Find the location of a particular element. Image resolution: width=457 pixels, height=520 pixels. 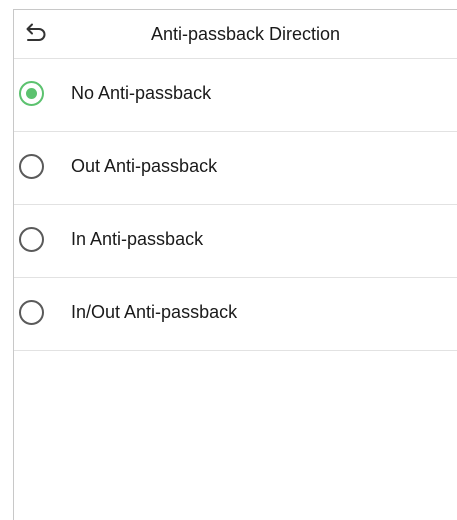

option-label: No Anti-passback is located at coordinates (141, 93).